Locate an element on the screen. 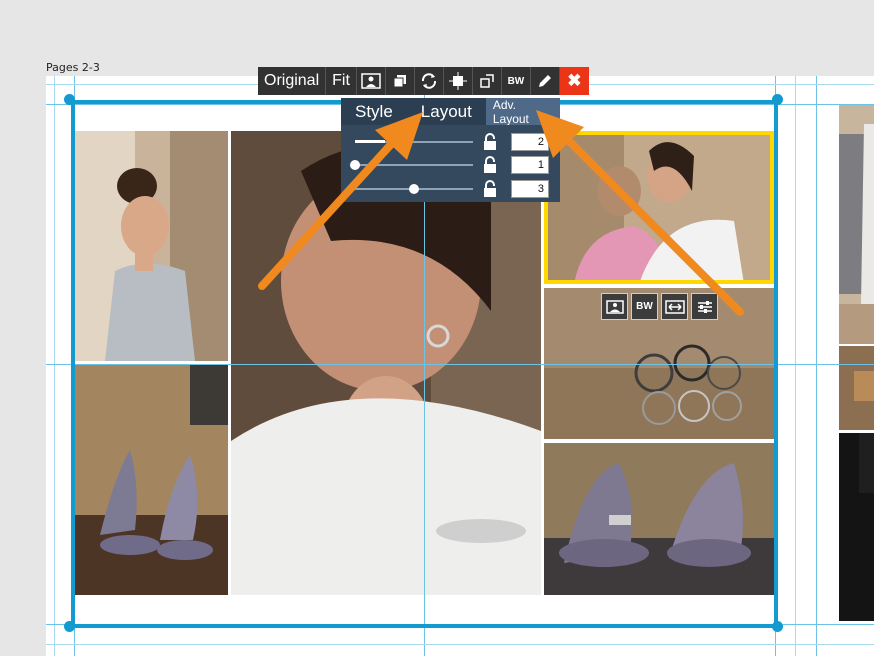 This screenshot has height=656, width=874. popout-button is located at coordinates (487, 81).